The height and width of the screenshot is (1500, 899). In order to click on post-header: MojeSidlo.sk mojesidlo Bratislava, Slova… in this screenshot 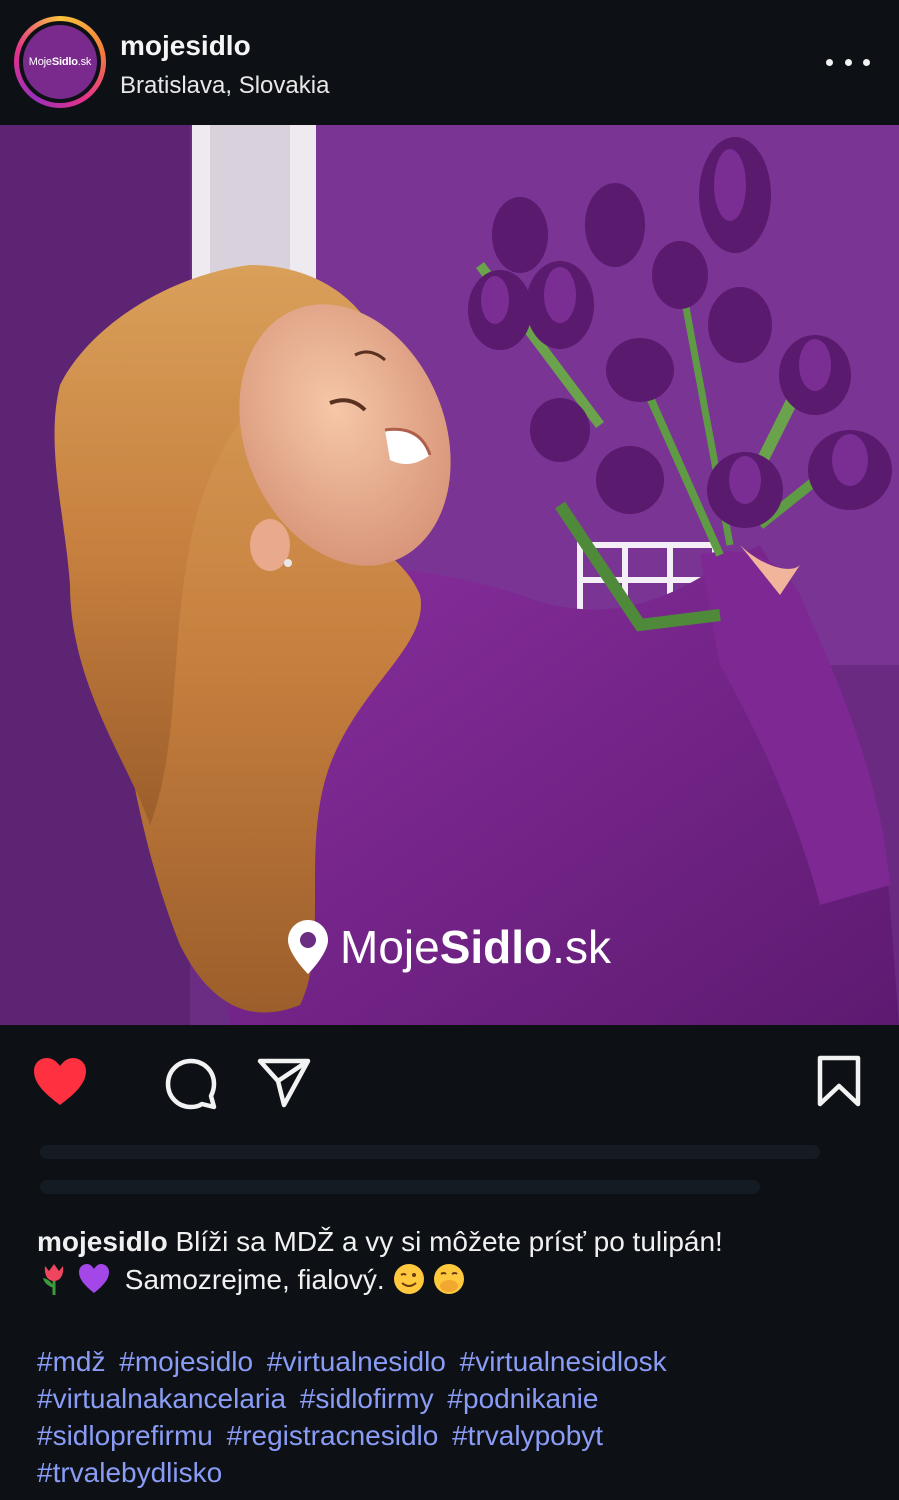, I will do `click(449, 62)`.